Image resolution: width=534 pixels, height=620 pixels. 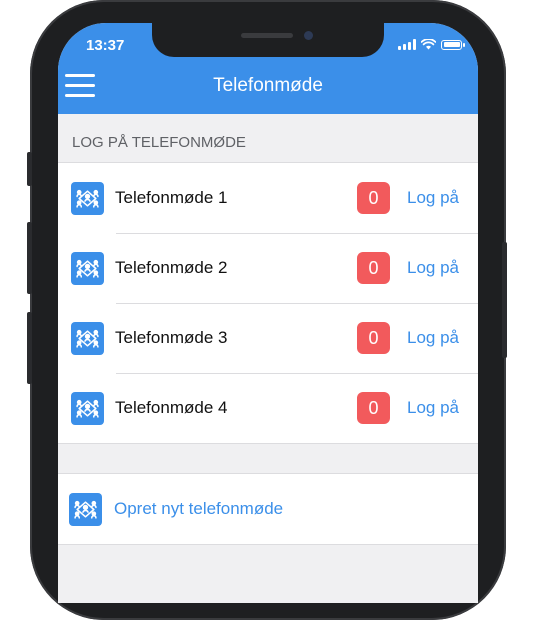 I want to click on front-camera, so click(x=308, y=35).